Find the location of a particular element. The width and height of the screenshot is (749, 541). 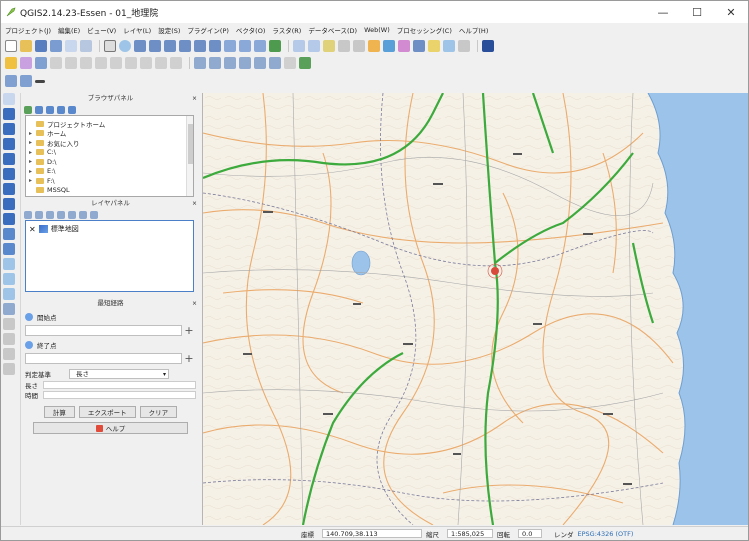

capture-start-button: + is located at coordinates (189, 330).